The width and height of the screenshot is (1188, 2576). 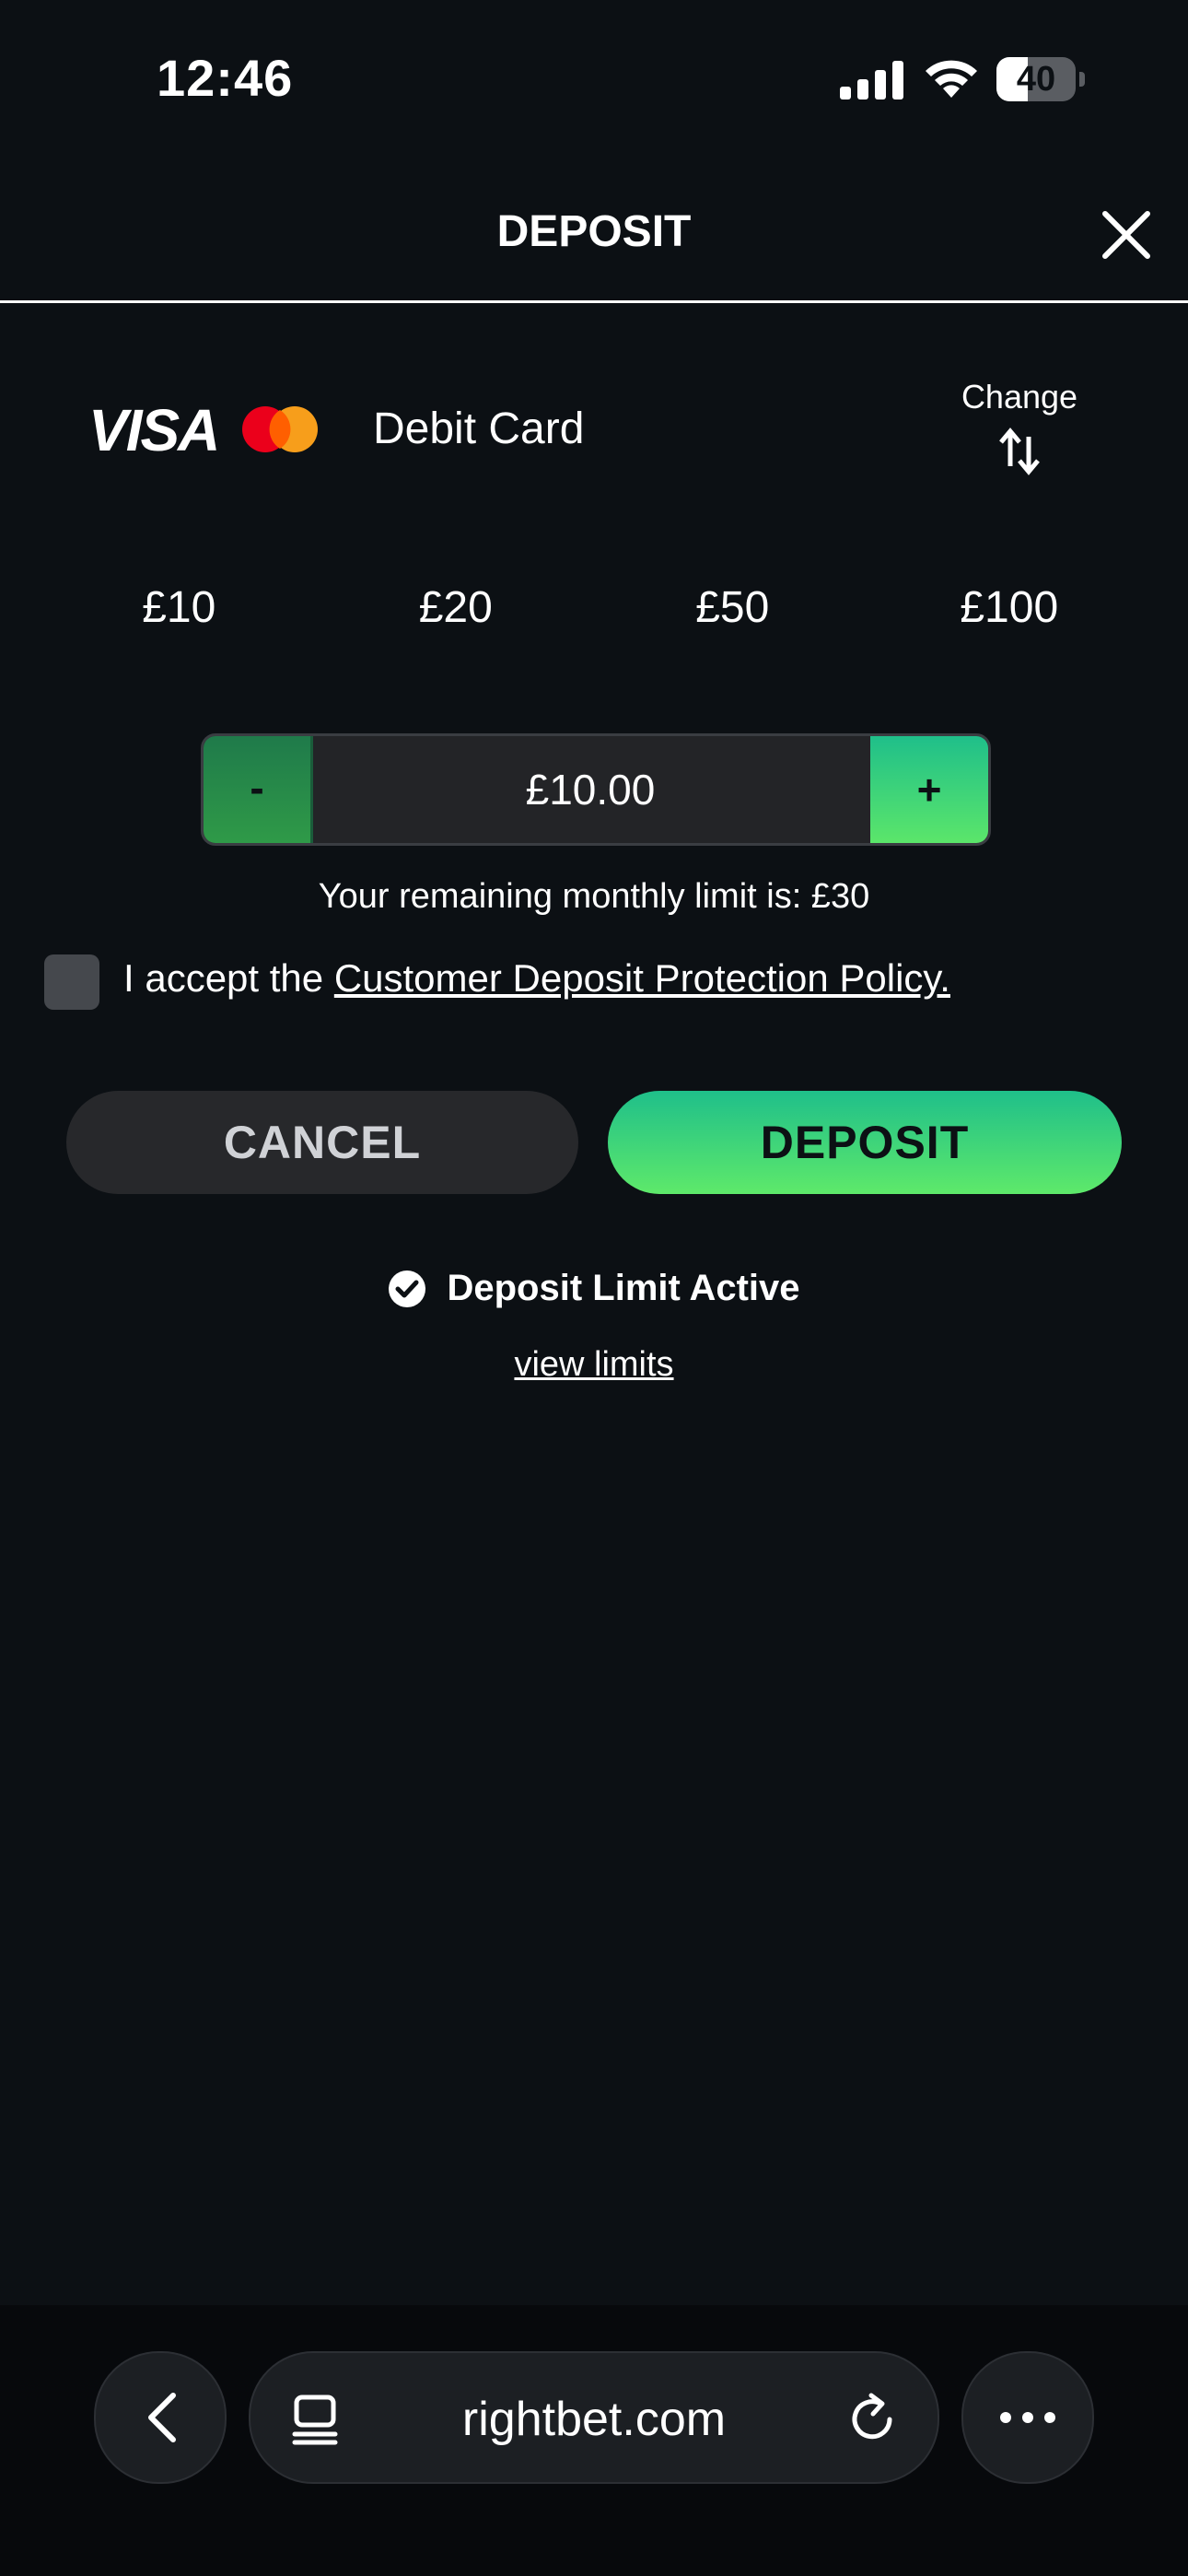 What do you see at coordinates (225, 78) in the screenshot?
I see `status-time: 12:46` at bounding box center [225, 78].